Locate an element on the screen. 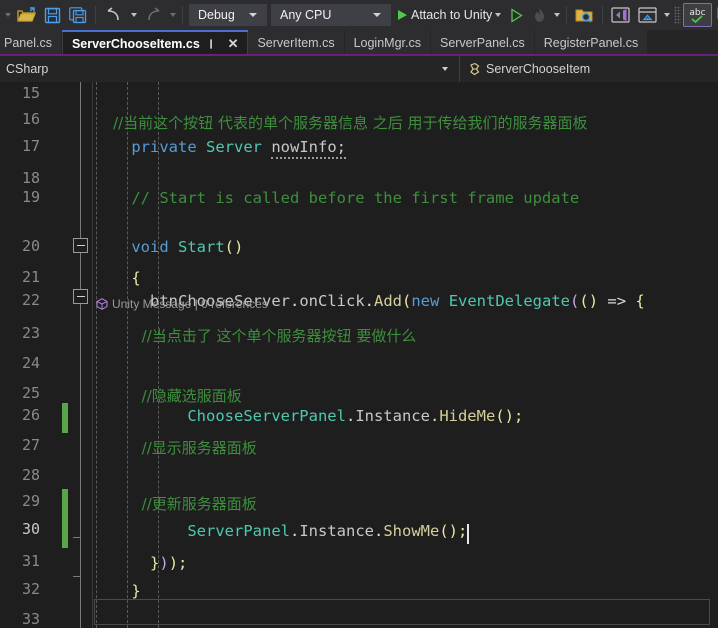 The image size is (718, 628). indent-guide is located at coordinates (96, 355).